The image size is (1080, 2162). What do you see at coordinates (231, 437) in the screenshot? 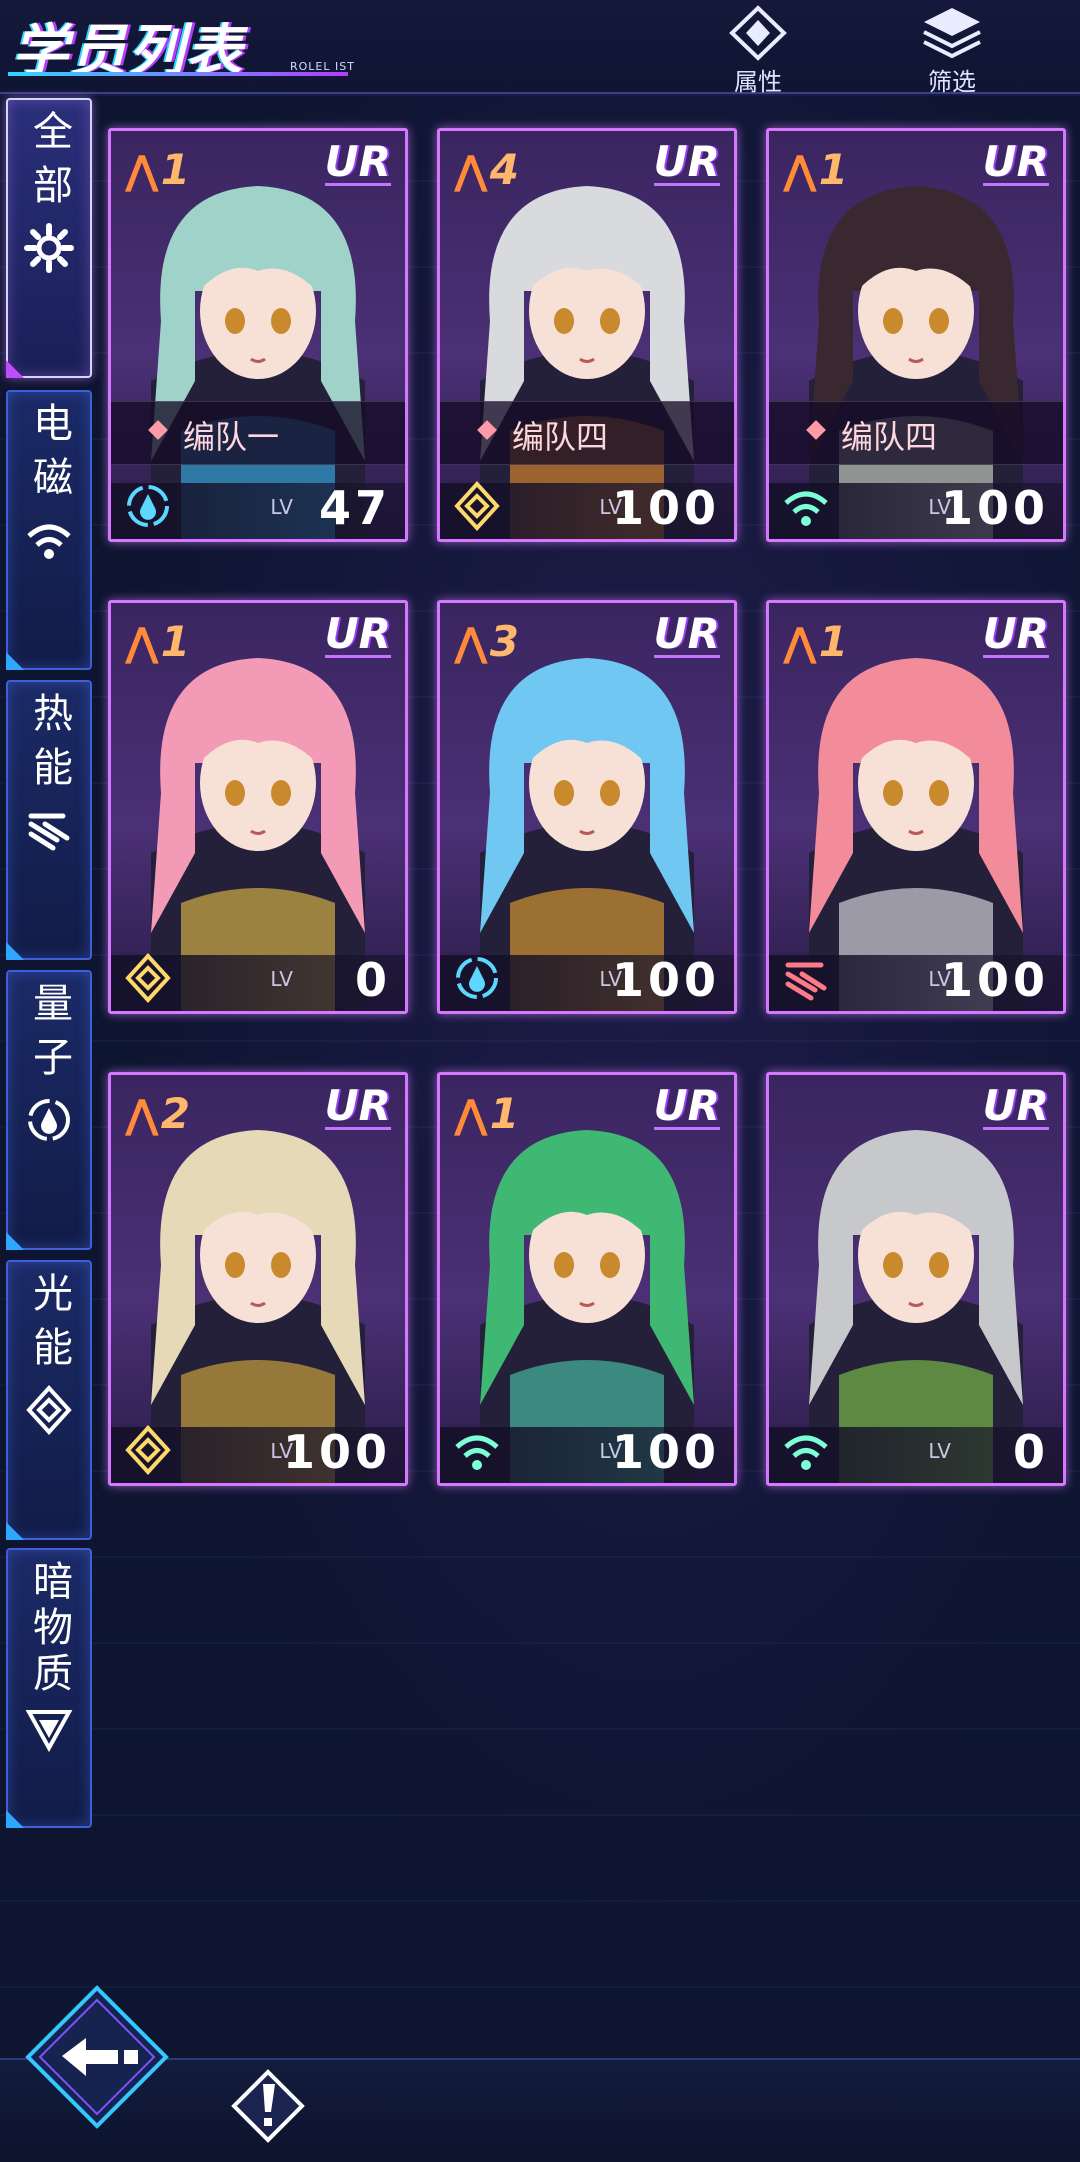
I see `team-label: 编队一` at bounding box center [231, 437].